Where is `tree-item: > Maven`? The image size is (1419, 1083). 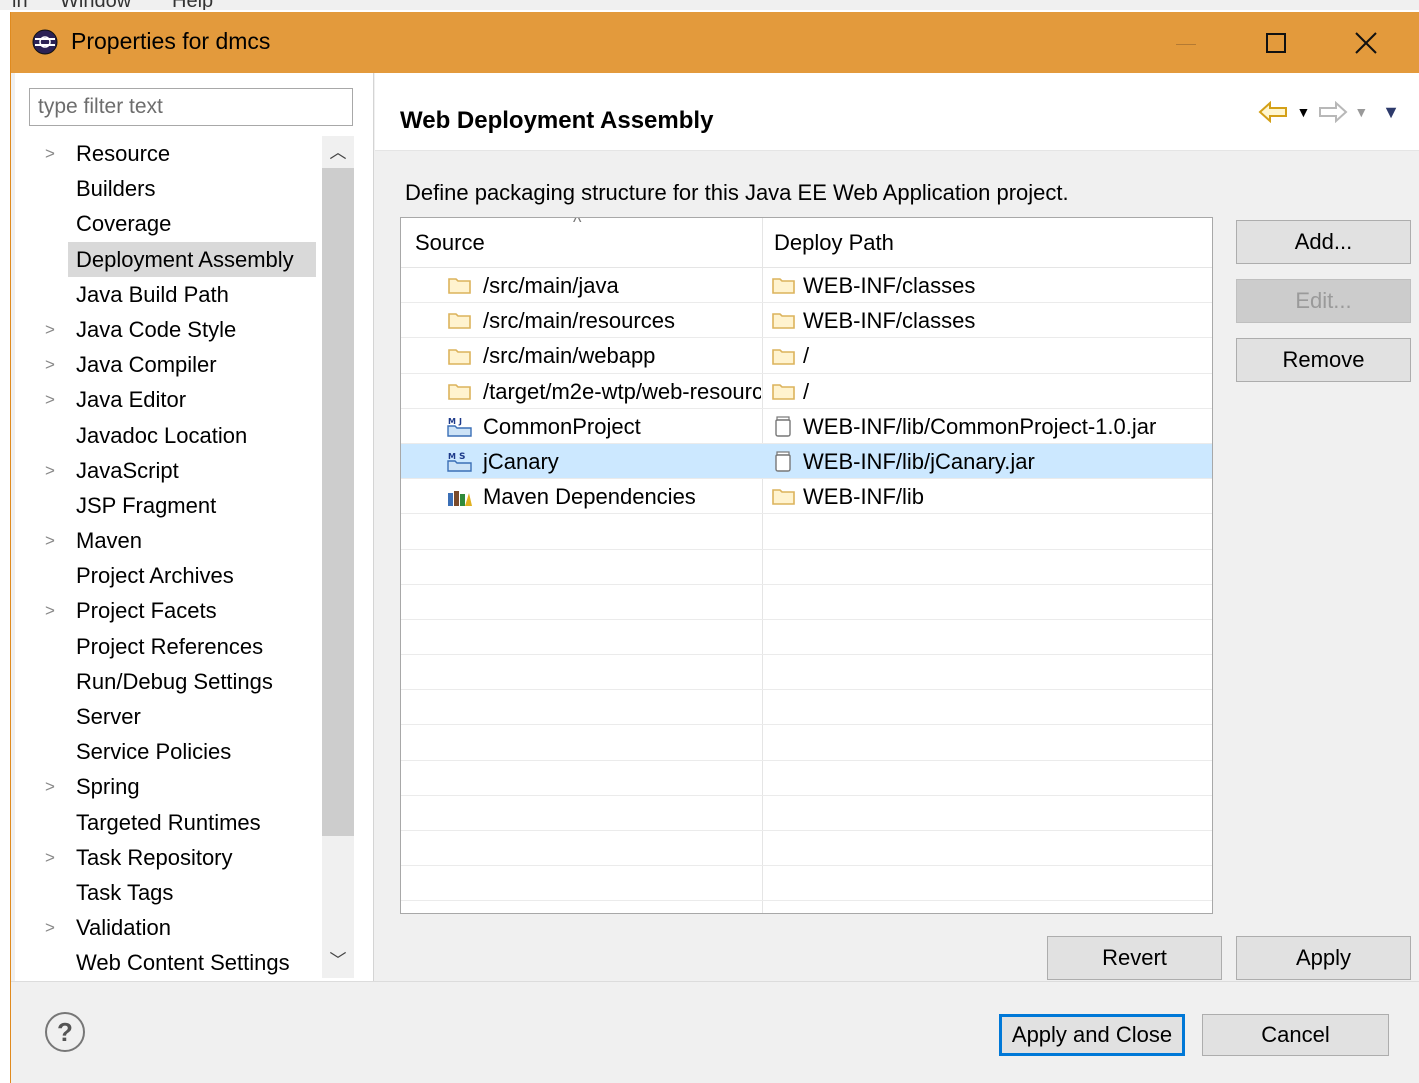 tree-item: > Maven is located at coordinates (170, 540).